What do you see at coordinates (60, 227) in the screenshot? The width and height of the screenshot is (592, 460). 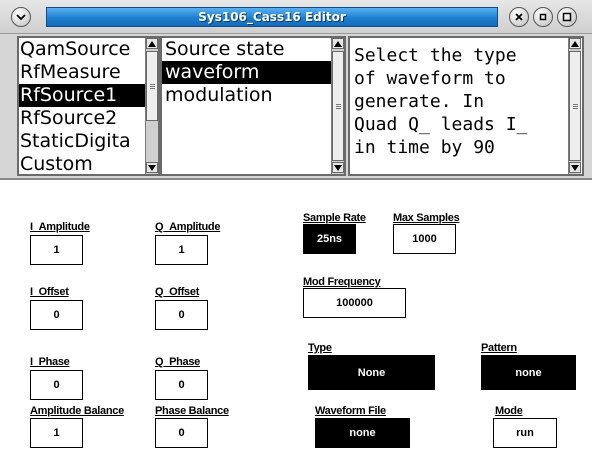 I see `i-amplitude-label: I_Amplitude` at bounding box center [60, 227].